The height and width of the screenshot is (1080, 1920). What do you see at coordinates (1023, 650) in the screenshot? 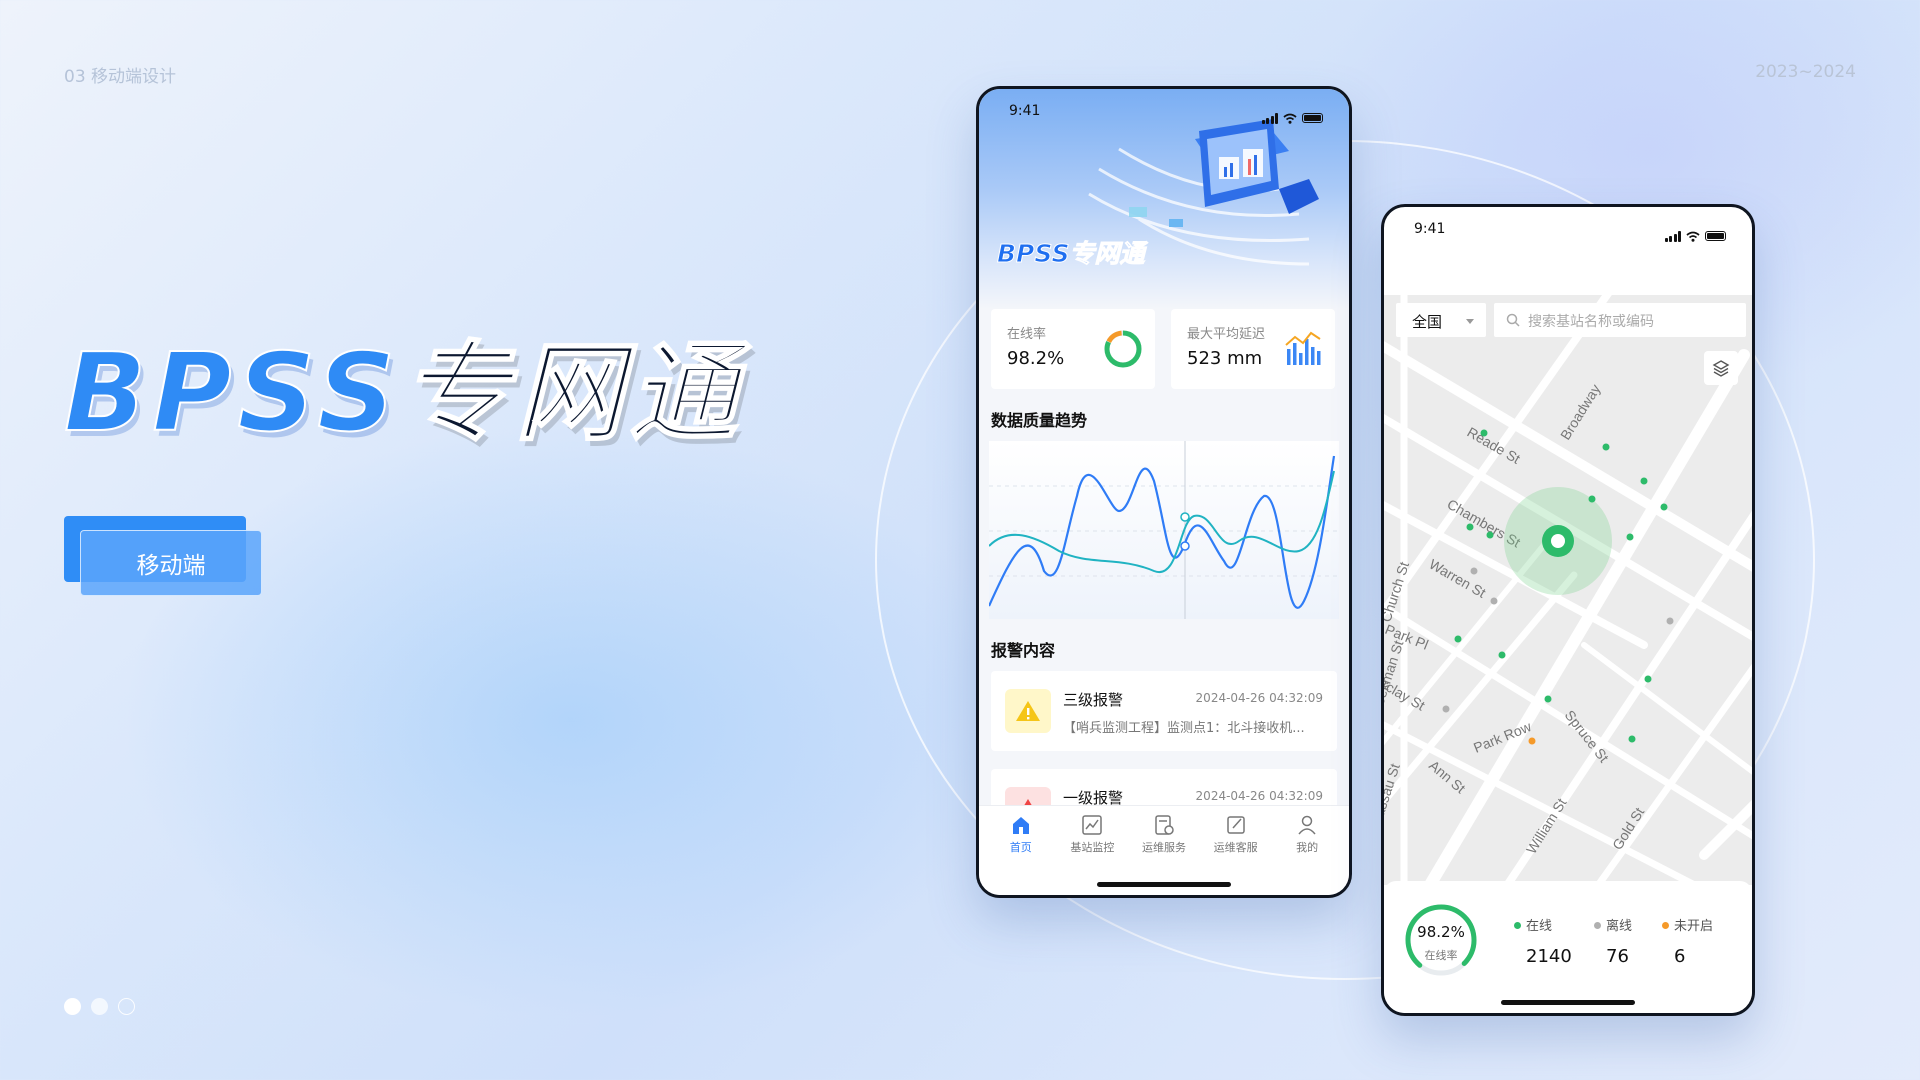
I see `alarm-section-title: 报警内容` at bounding box center [1023, 650].